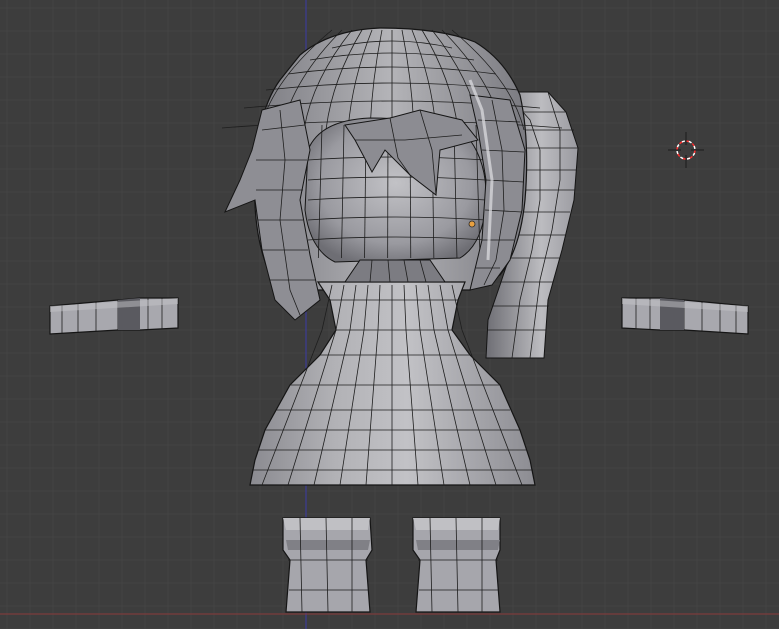  I want to click on left-arm-mesh, so click(114, 316).